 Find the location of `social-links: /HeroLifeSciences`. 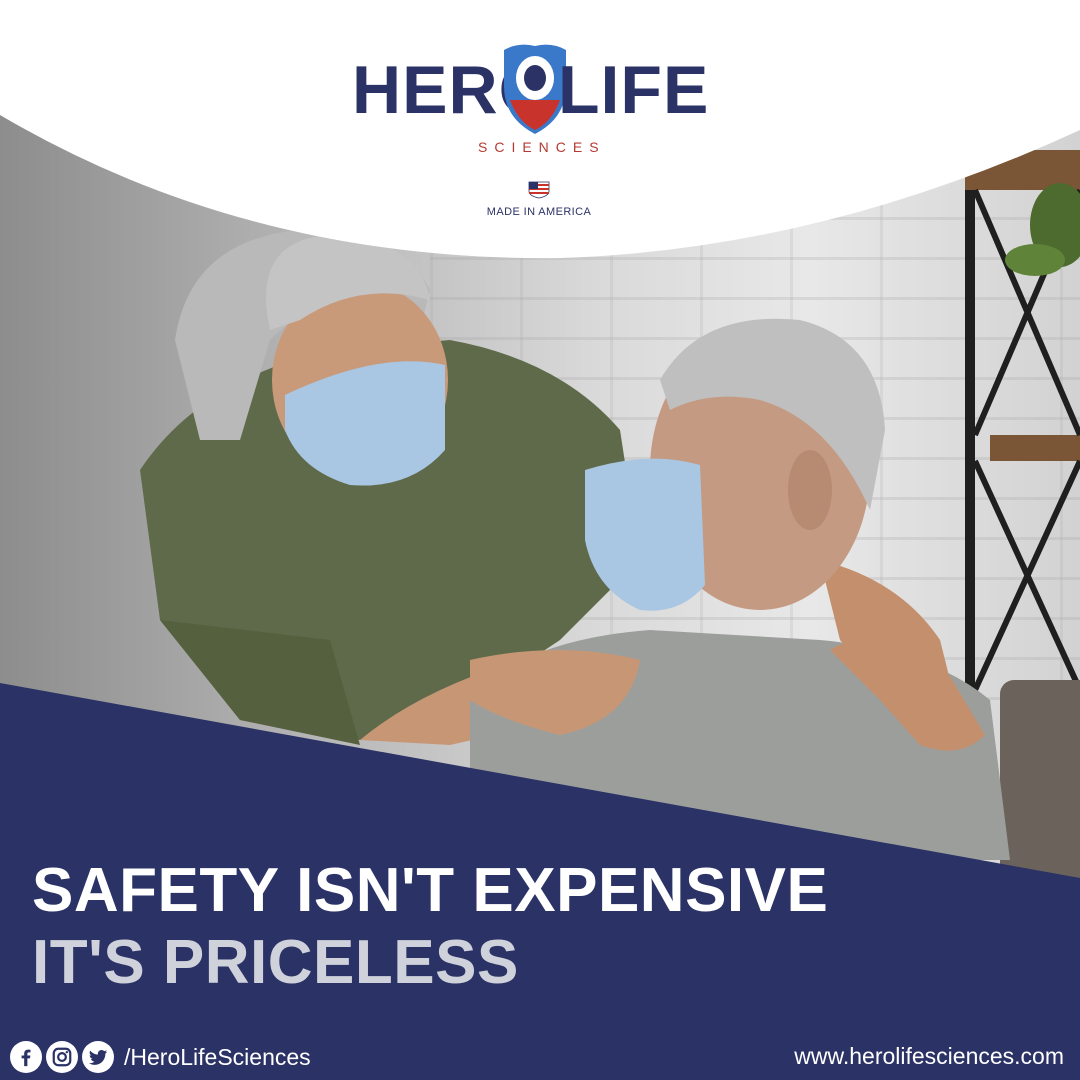

social-links: /HeroLifeSciences is located at coordinates (160, 1057).